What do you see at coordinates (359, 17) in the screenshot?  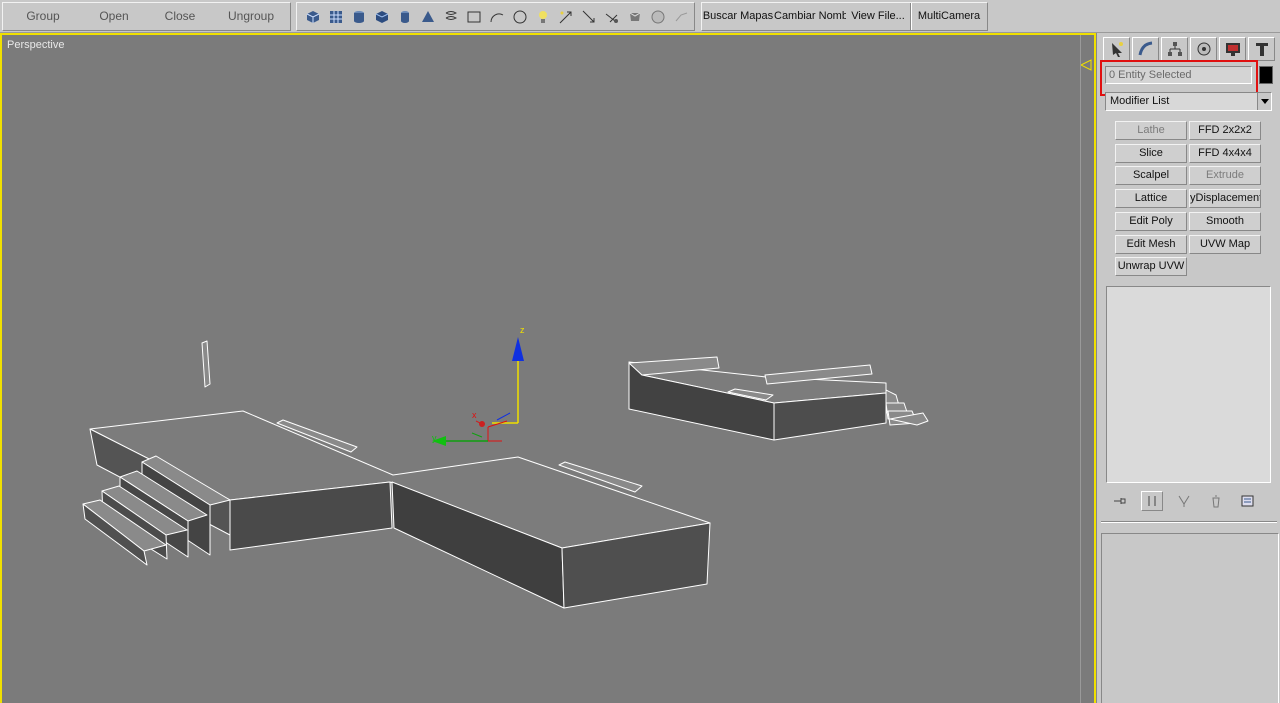 I see `cylinder-icon` at bounding box center [359, 17].